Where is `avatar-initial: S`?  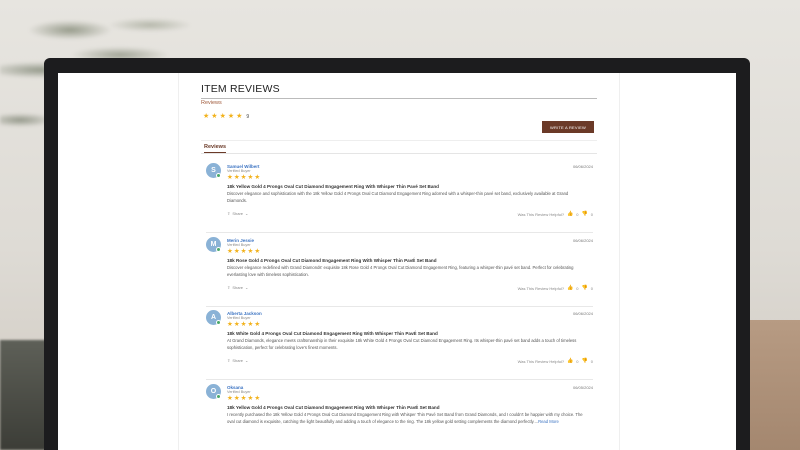 avatar-initial: S is located at coordinates (213, 170).